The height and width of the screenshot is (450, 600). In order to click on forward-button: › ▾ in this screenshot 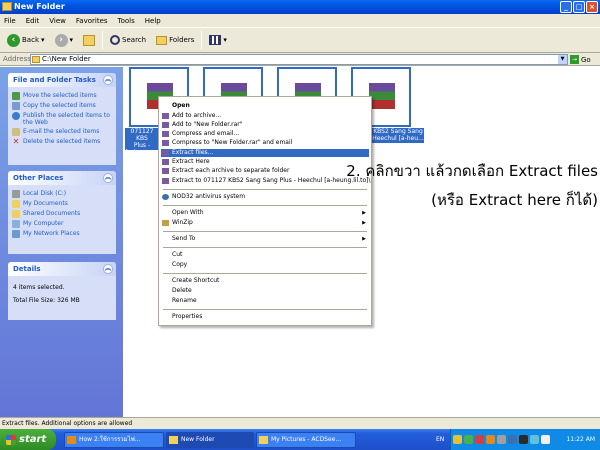, I will do `click(64, 40)`.